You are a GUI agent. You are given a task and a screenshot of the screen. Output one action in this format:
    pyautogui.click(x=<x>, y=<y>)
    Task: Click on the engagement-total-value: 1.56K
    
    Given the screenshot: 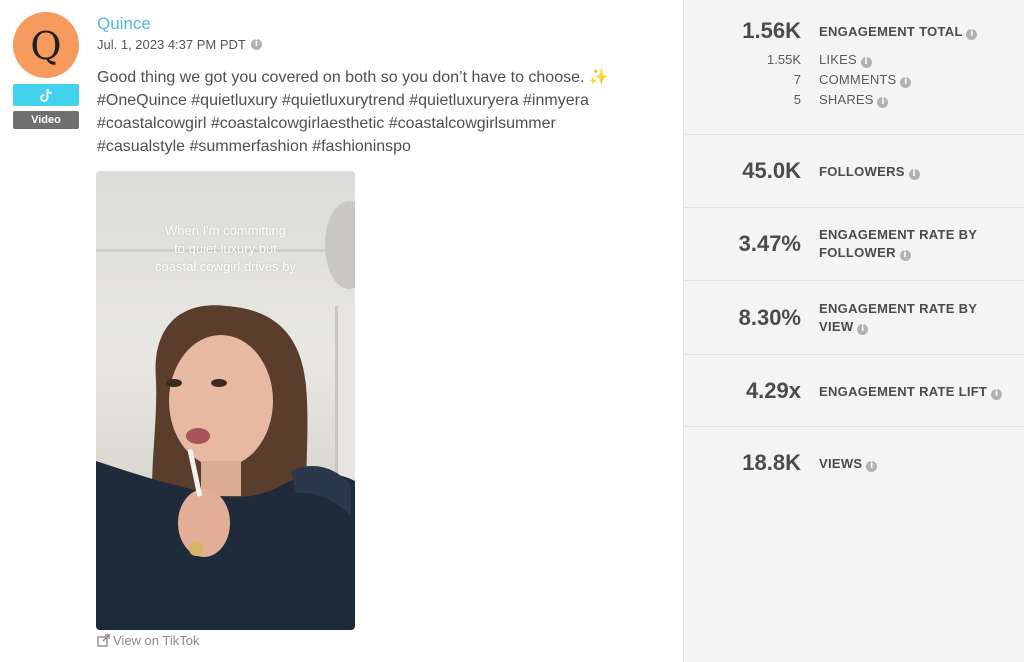 What is the action you would take?
    pyautogui.click(x=771, y=30)
    